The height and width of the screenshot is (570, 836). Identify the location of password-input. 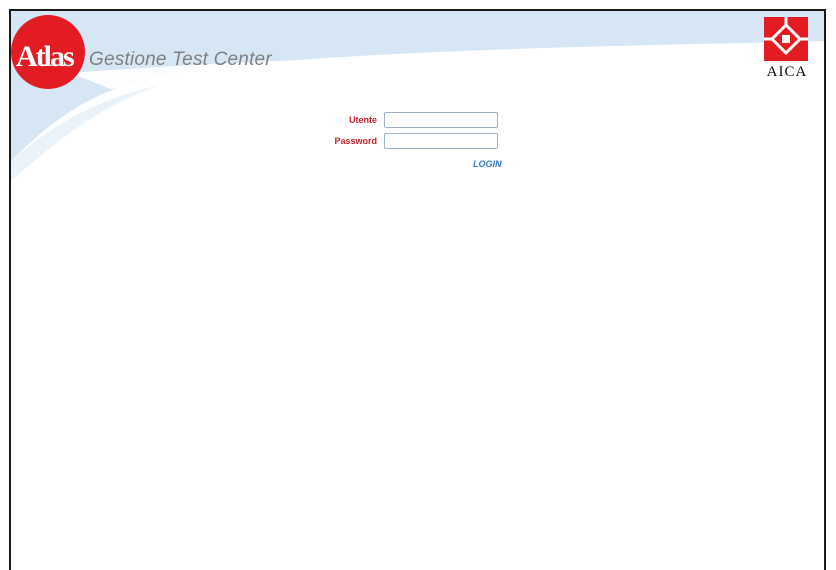
(441, 141).